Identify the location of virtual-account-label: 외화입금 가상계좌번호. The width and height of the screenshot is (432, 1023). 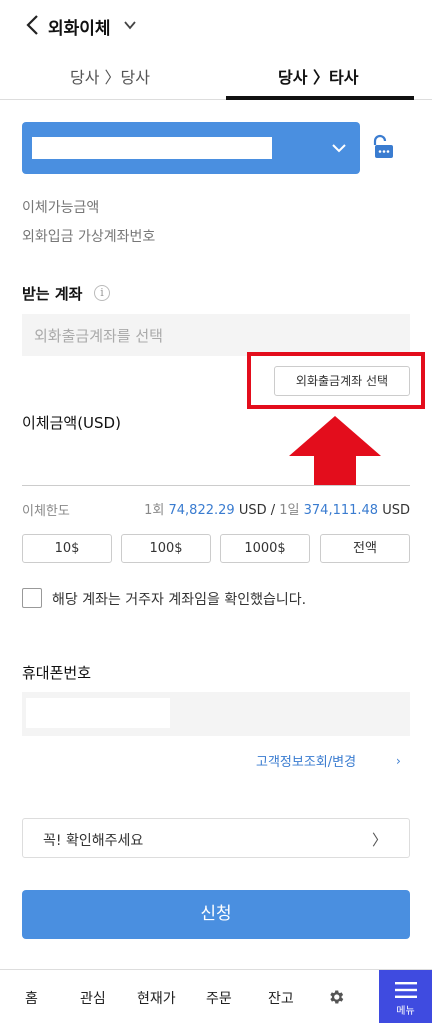
(89, 237).